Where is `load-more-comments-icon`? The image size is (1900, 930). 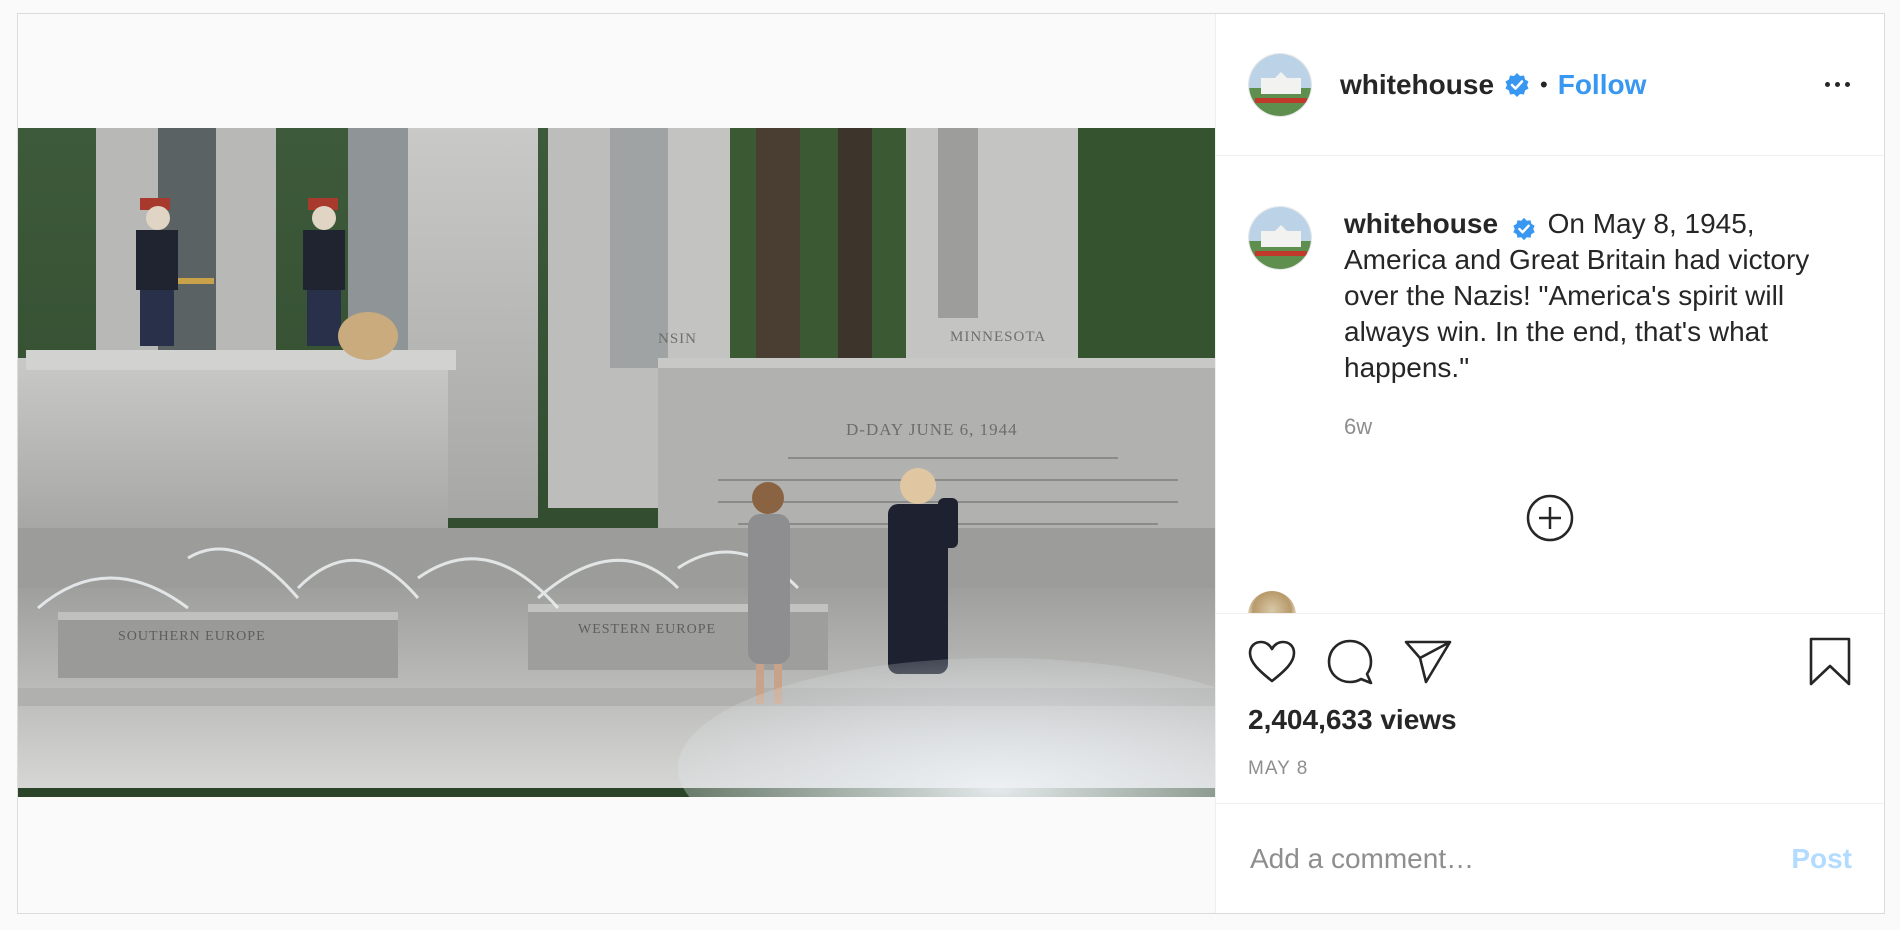 load-more-comments-icon is located at coordinates (1550, 518).